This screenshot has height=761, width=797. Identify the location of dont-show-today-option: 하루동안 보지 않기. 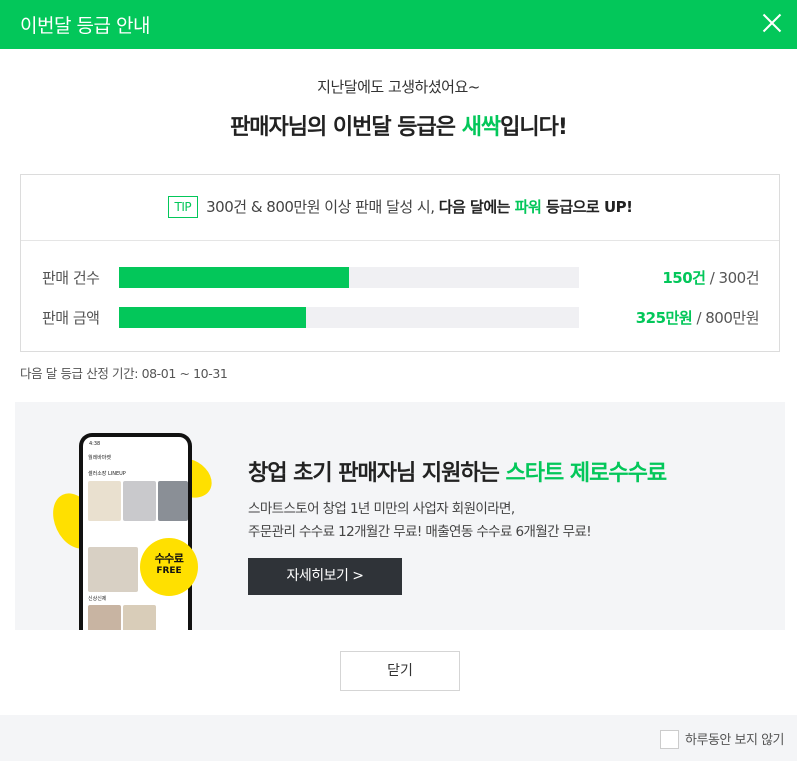
(722, 739).